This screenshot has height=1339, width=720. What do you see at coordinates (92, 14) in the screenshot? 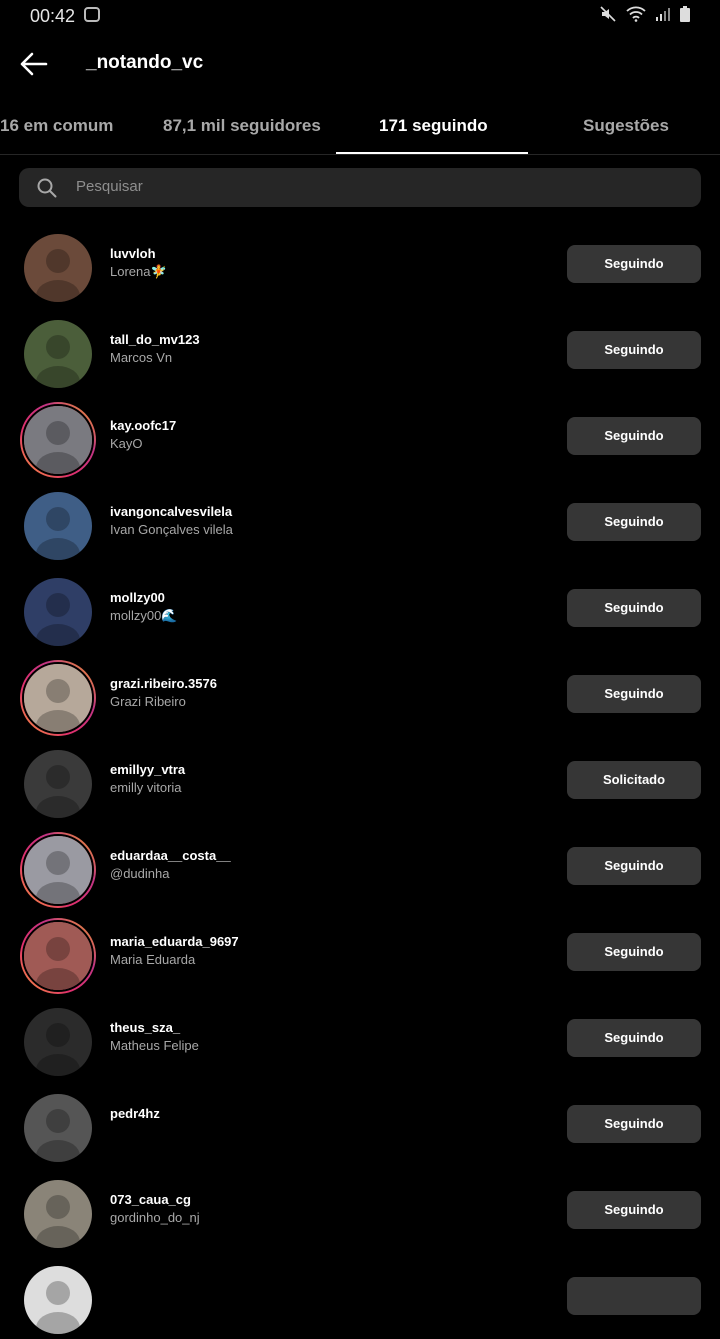
I see `notification-app-icon` at bounding box center [92, 14].